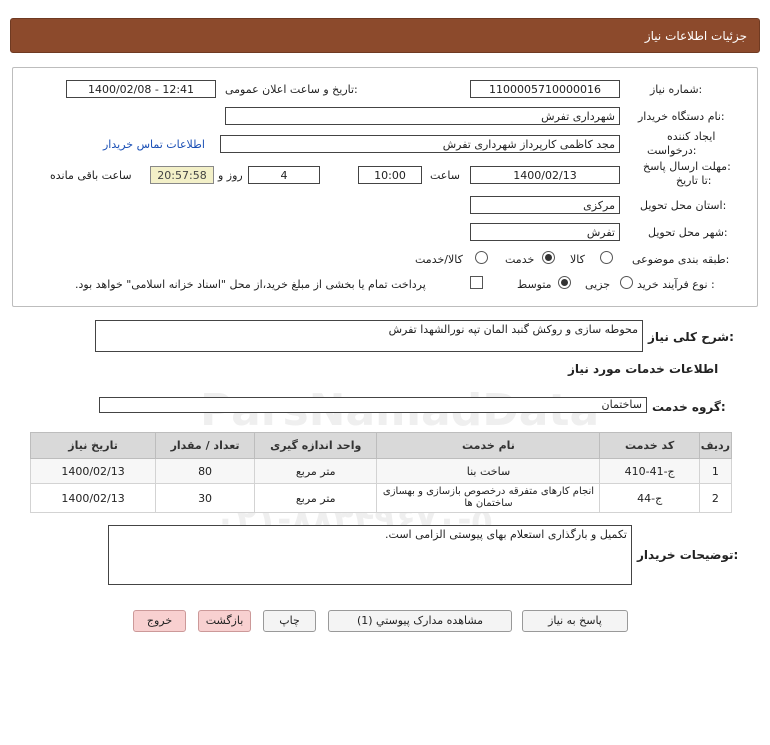 The height and width of the screenshot is (745, 770). Describe the element at coordinates (445, 175) in the screenshot. I see `time-label: ساعت` at that location.